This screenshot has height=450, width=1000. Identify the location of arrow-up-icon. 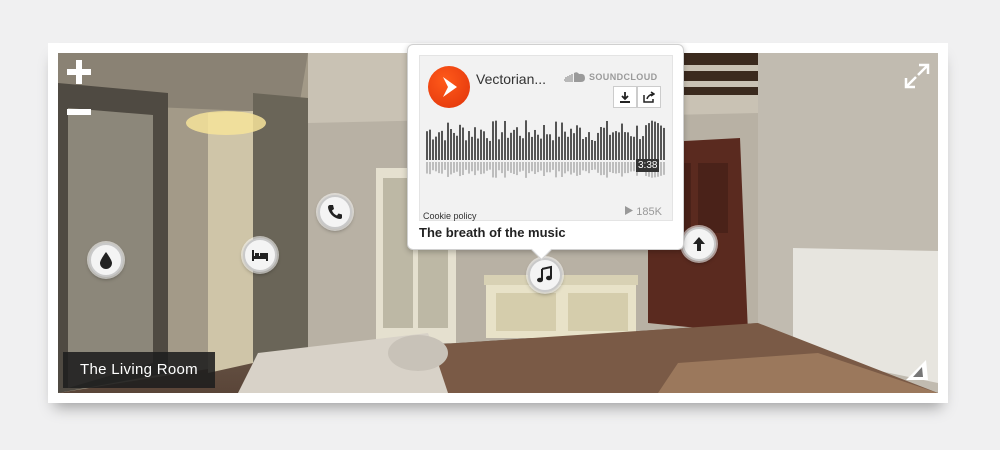
(699, 244).